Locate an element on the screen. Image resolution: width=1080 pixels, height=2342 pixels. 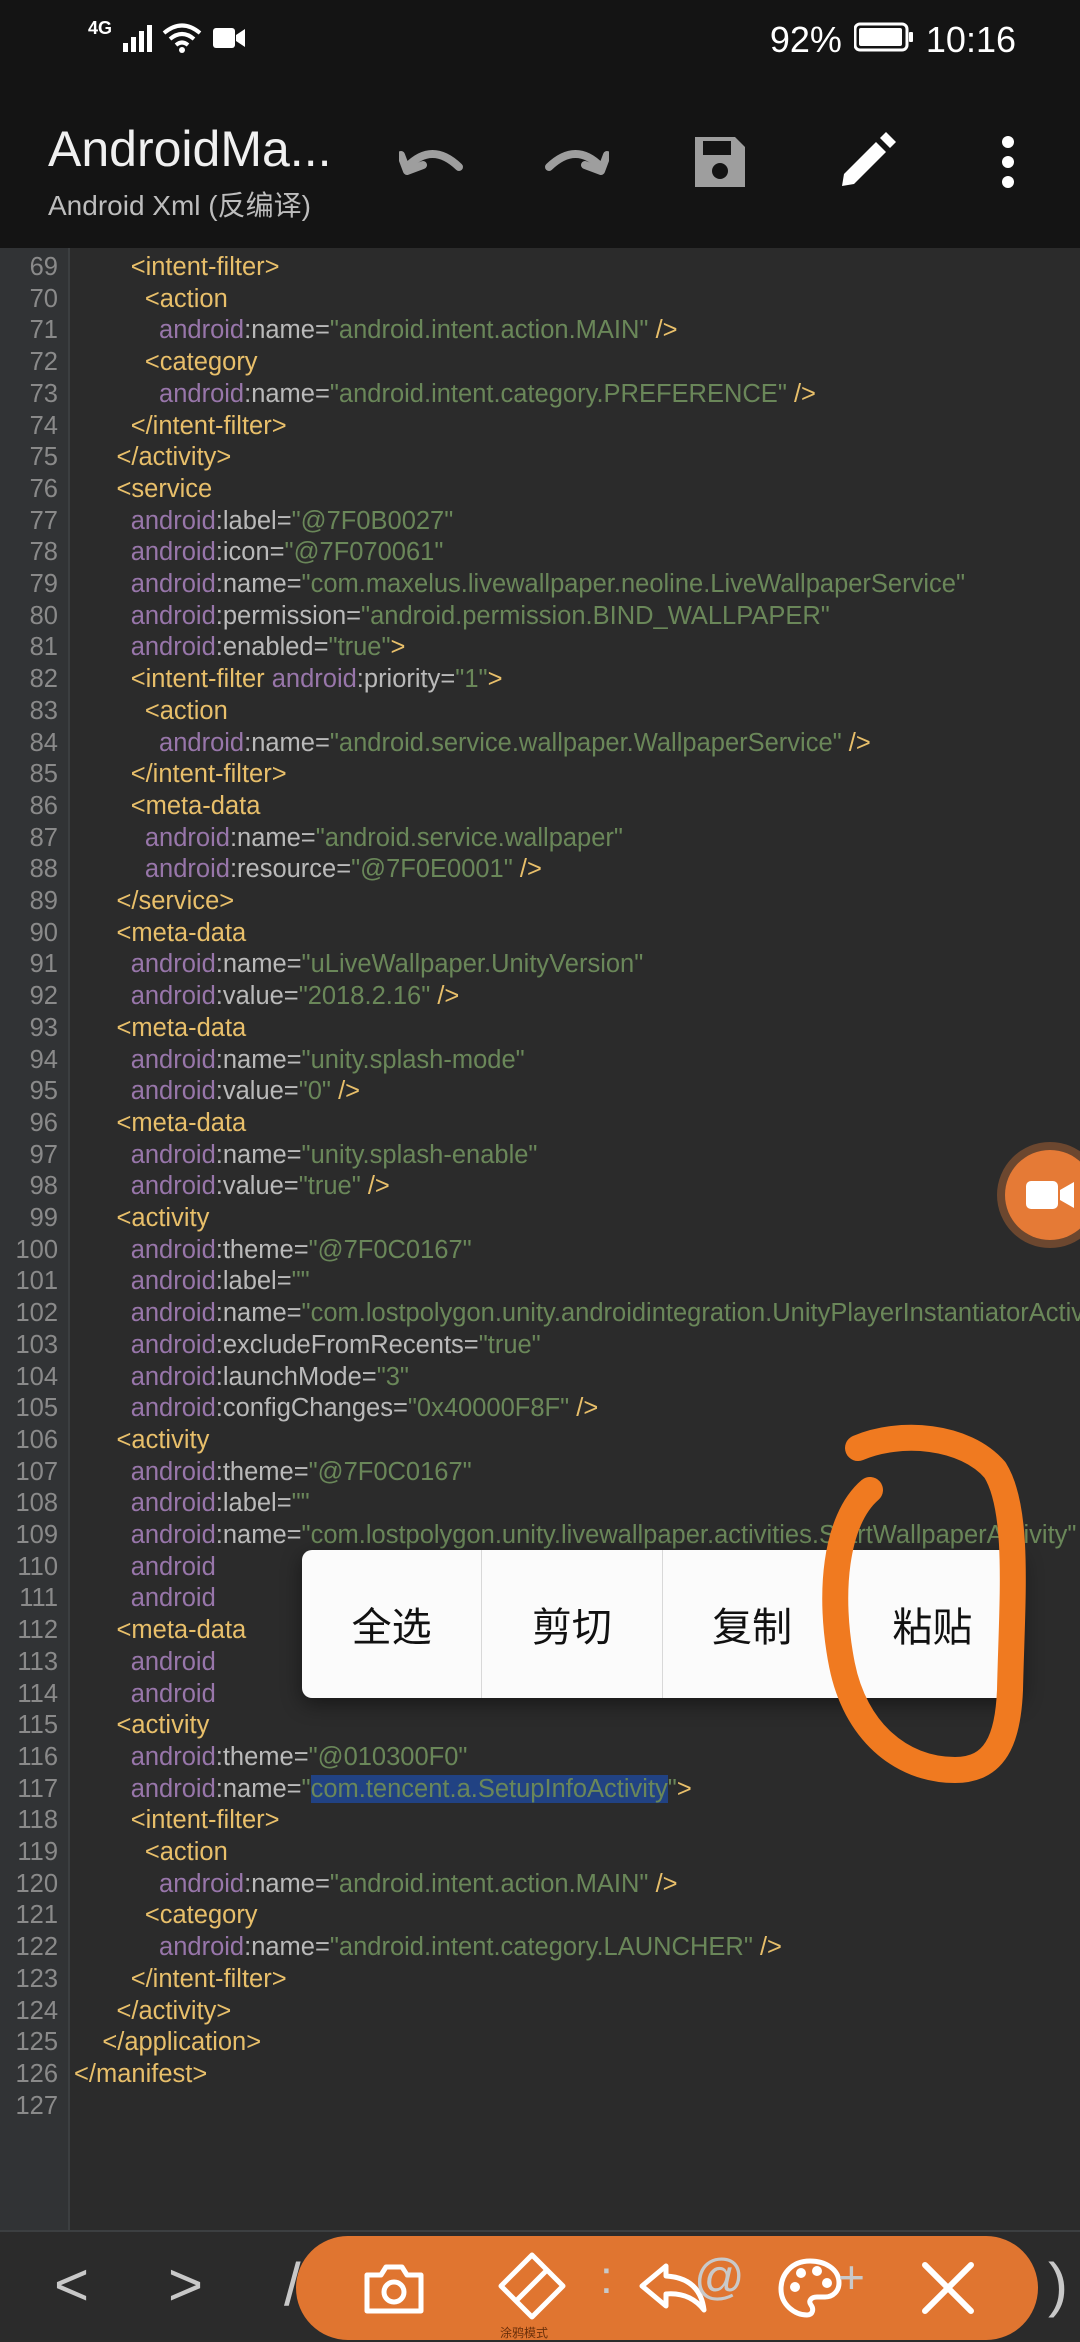
save-button is located at coordinates (720, 162).